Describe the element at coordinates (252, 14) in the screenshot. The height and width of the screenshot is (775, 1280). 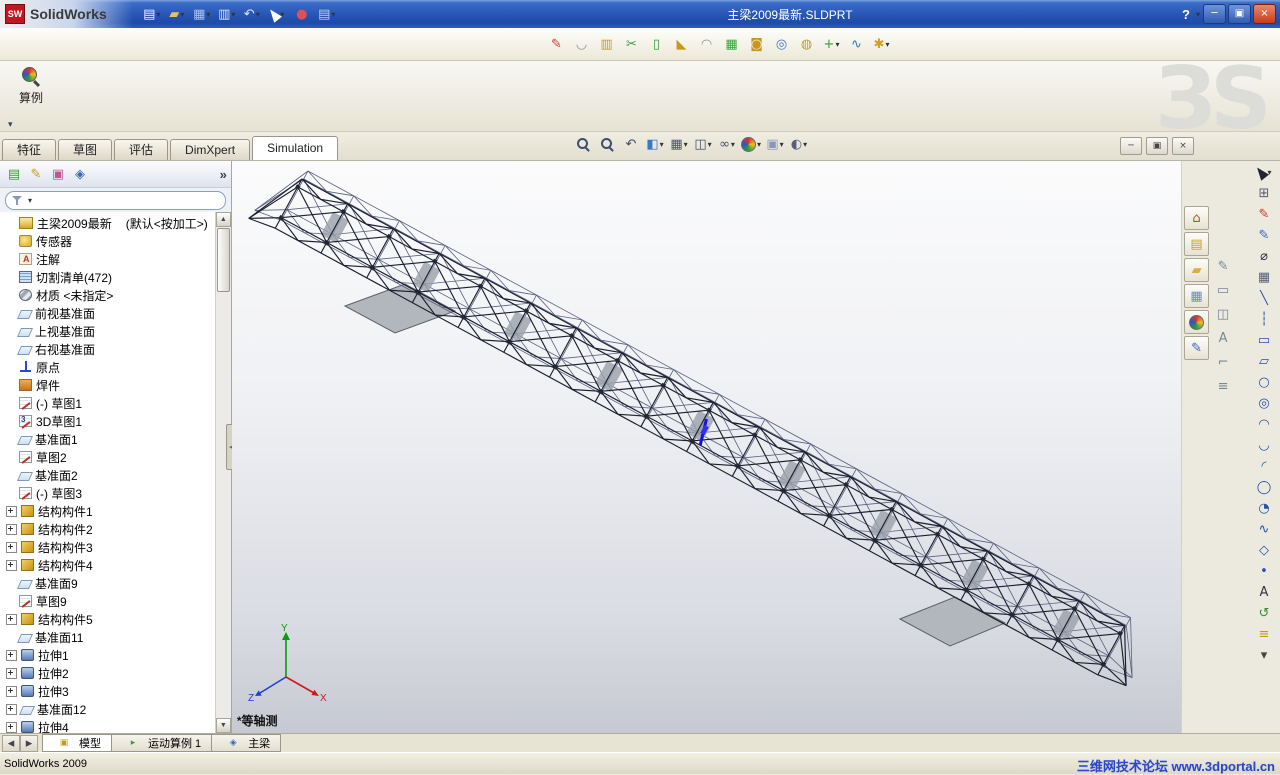
I see `undo-icon: ↶ ▾` at that location.